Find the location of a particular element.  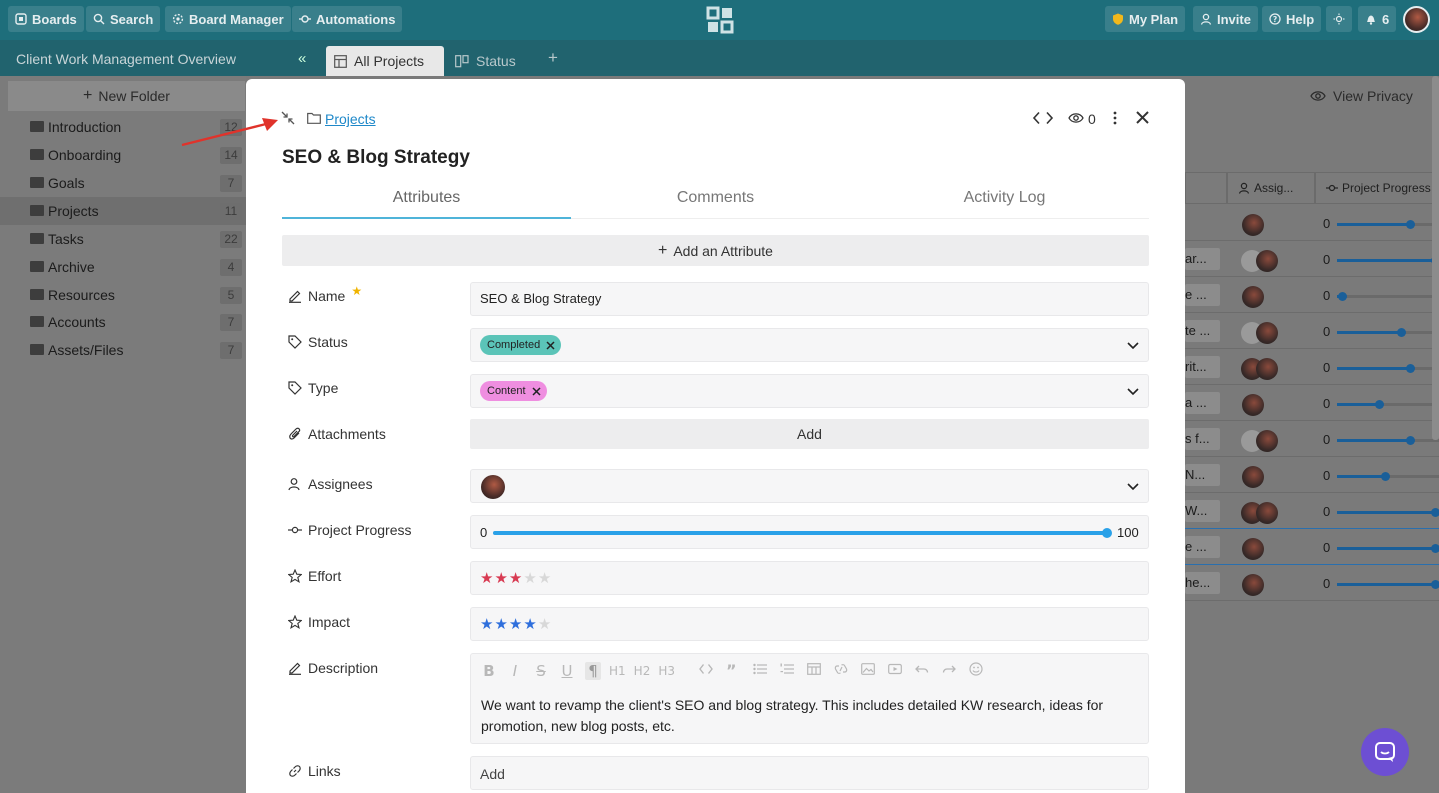

redo-icon is located at coordinates (949, 669).